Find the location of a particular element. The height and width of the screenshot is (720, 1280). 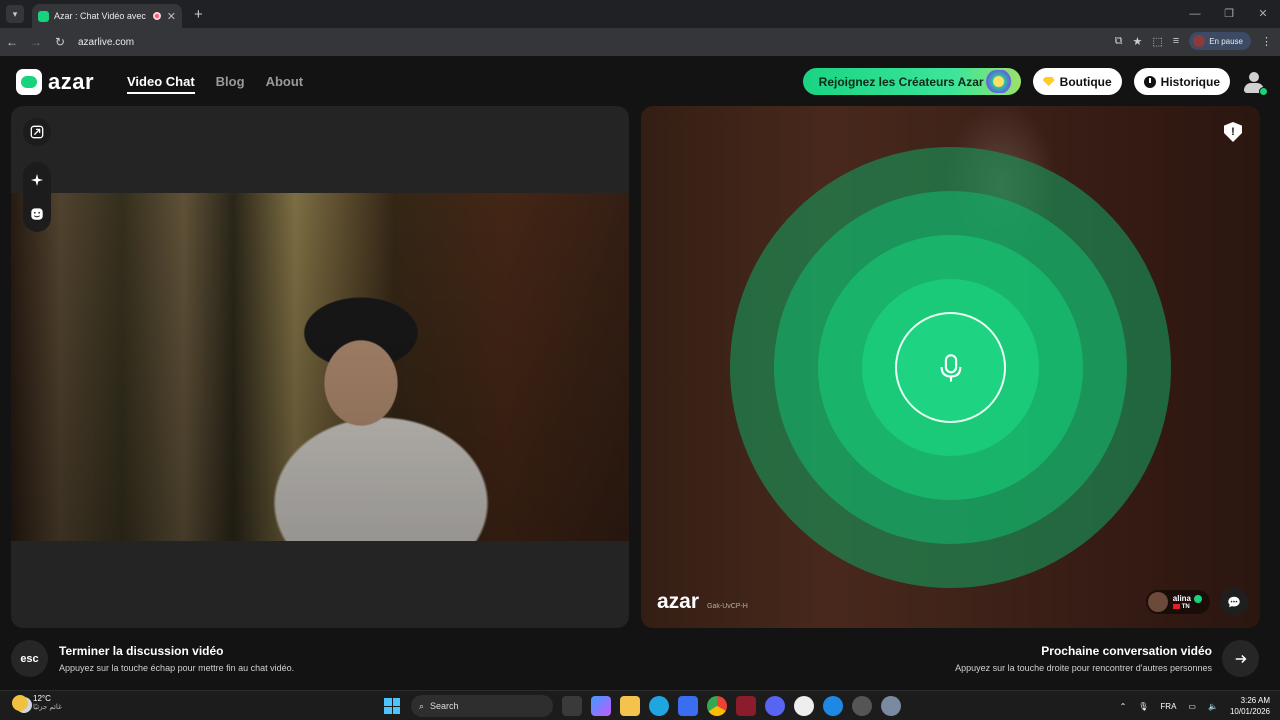

azar-logo: azar is located at coordinates (55, 82).